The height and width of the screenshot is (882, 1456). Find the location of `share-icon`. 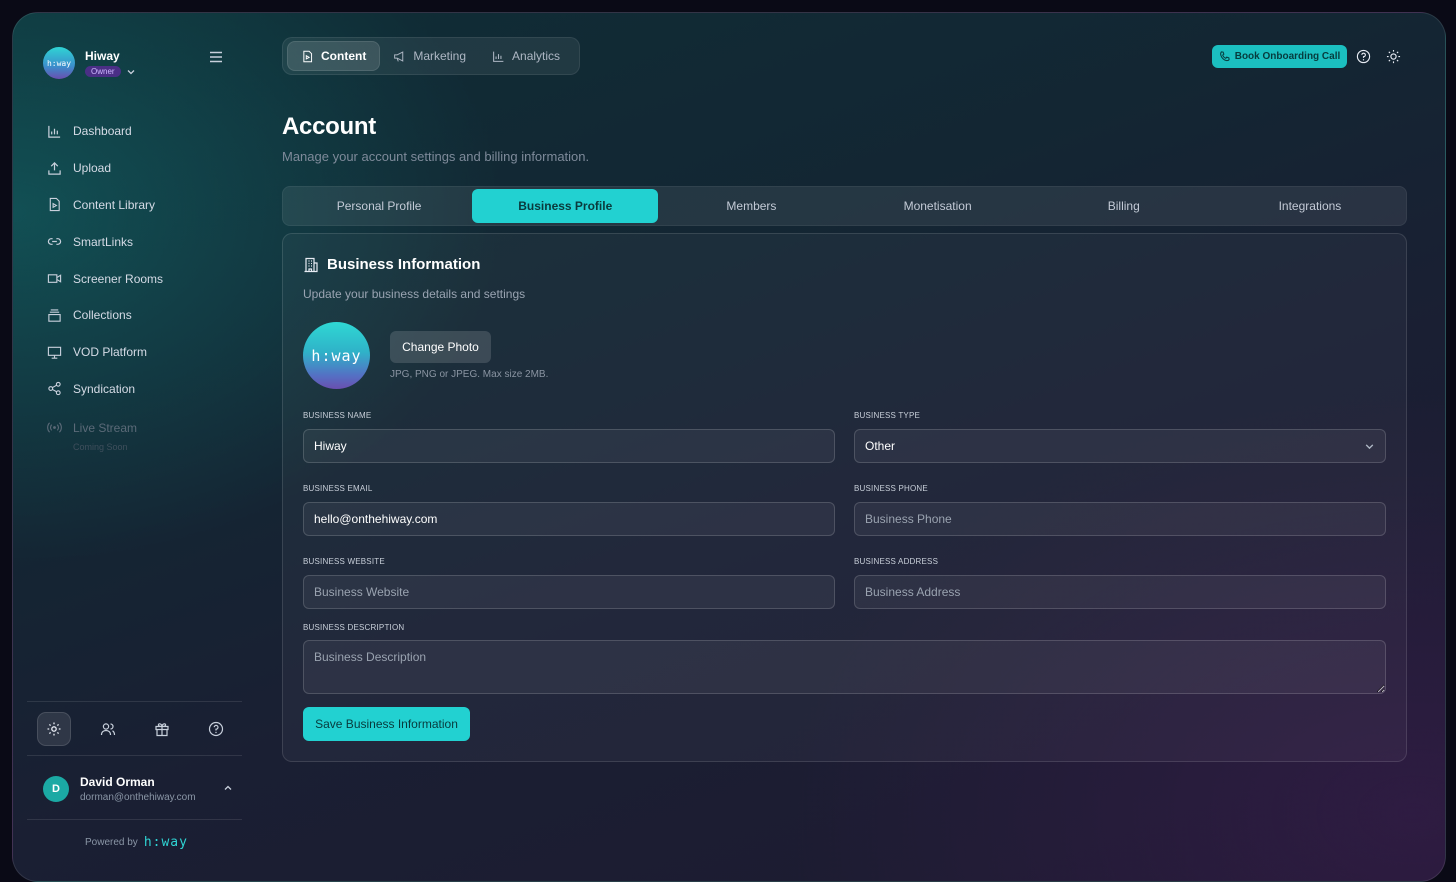

share-icon is located at coordinates (54, 389).